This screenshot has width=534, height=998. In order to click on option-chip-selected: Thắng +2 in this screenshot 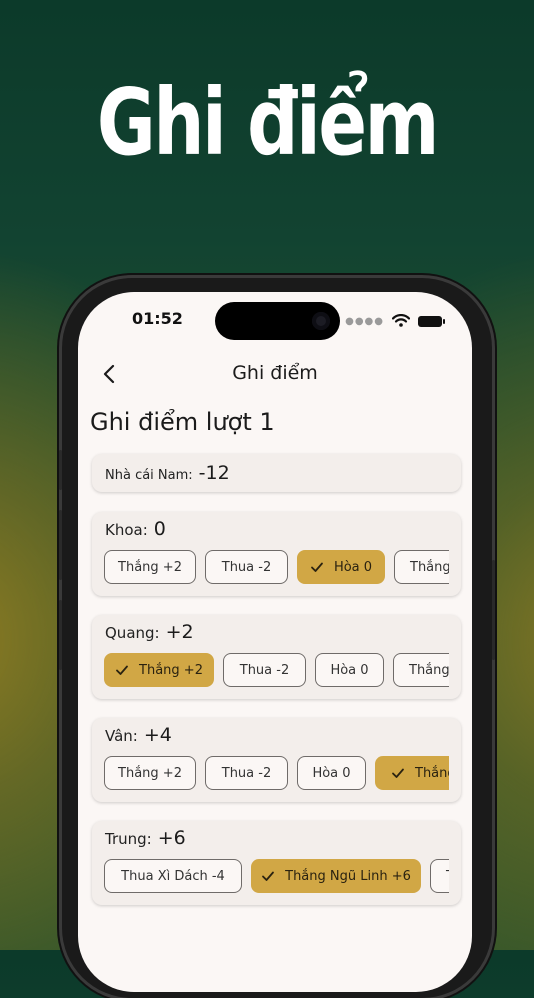, I will do `click(159, 670)`.